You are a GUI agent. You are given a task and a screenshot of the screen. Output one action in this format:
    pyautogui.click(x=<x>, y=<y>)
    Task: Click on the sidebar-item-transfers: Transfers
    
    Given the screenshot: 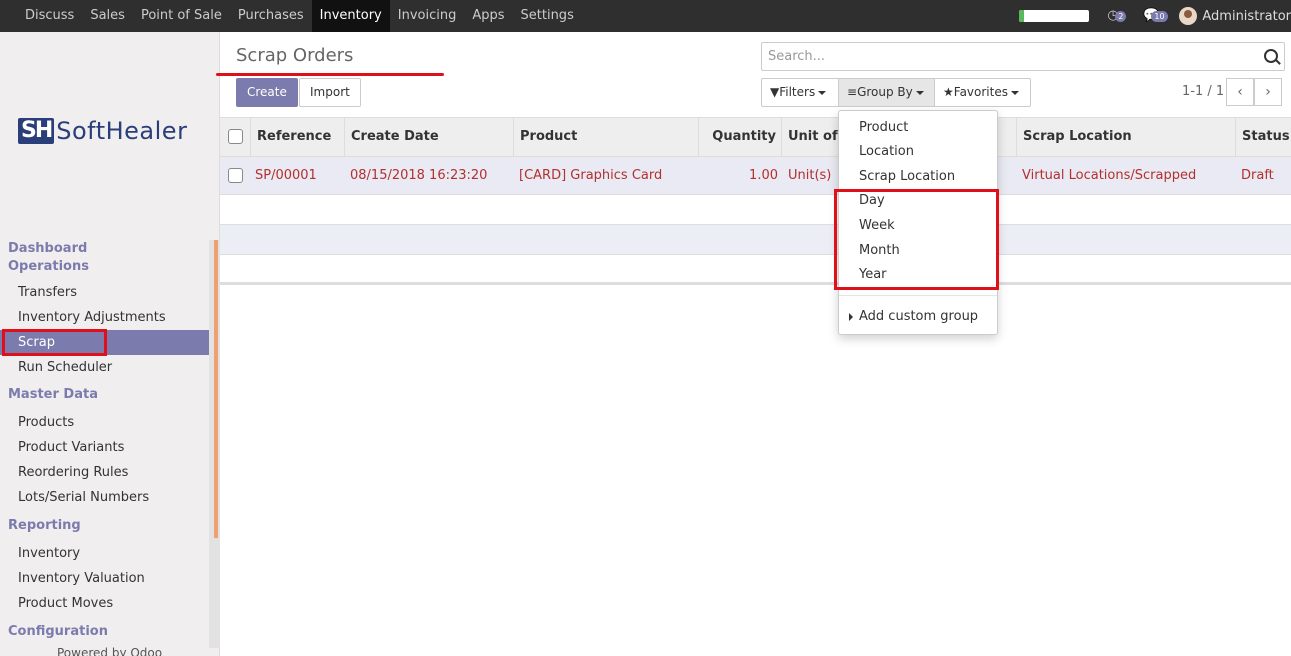 What is the action you would take?
    pyautogui.click(x=104, y=292)
    